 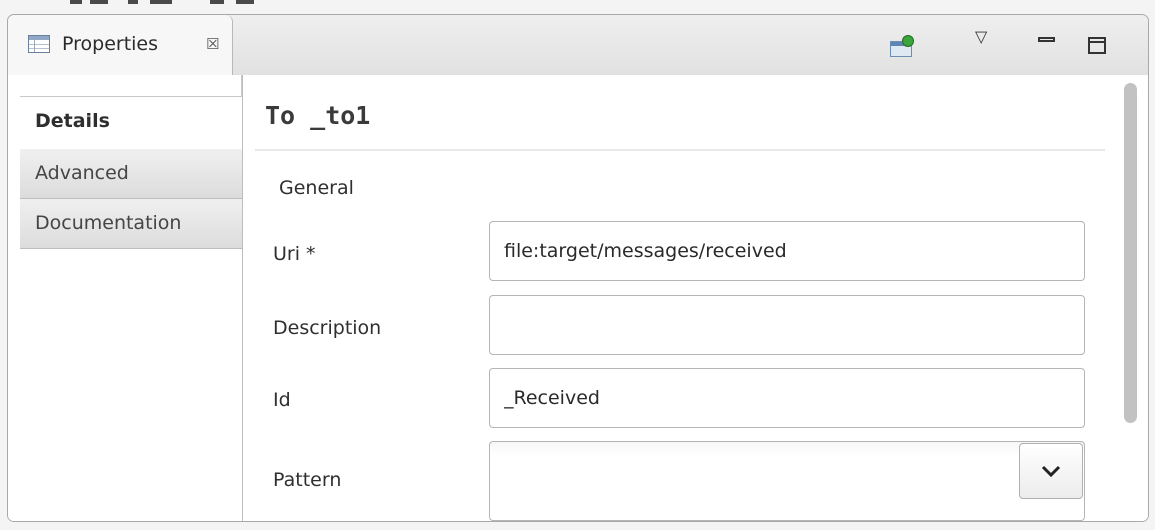 I want to click on id-label: Id, so click(x=282, y=400).